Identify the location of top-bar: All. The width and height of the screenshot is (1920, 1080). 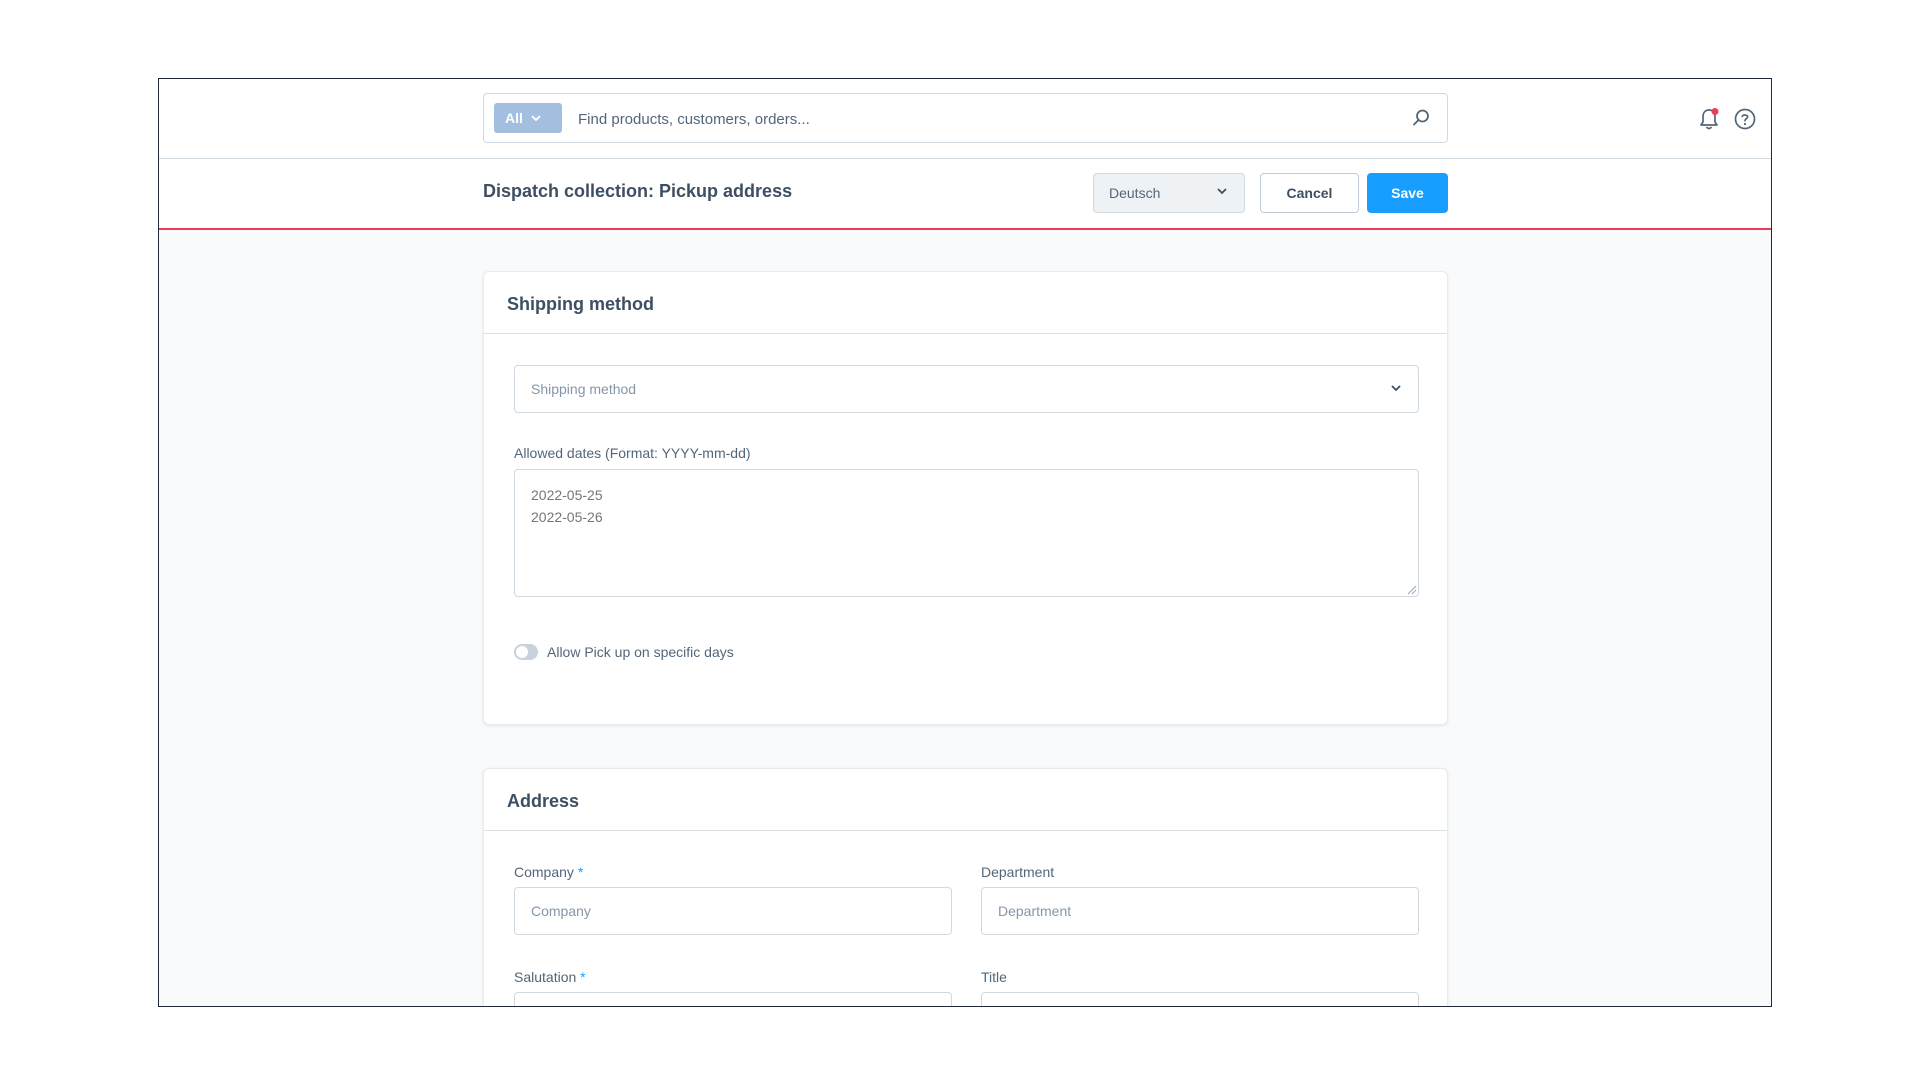
(965, 119).